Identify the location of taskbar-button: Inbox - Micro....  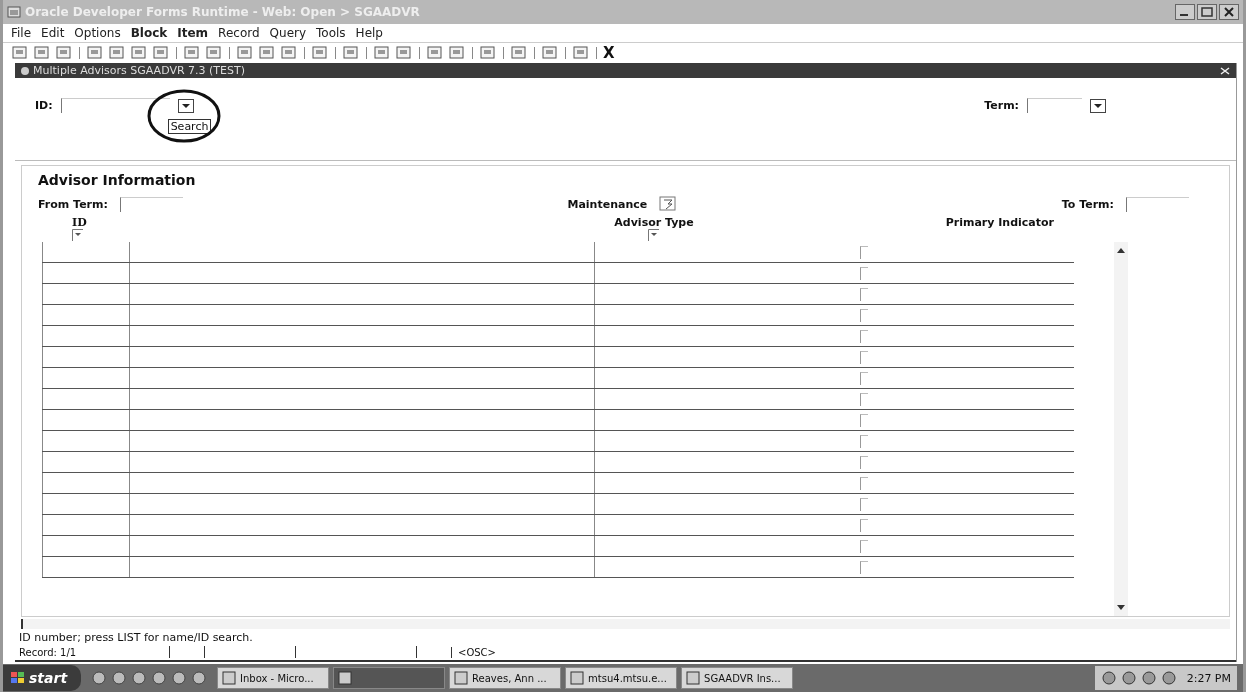
(273, 678).